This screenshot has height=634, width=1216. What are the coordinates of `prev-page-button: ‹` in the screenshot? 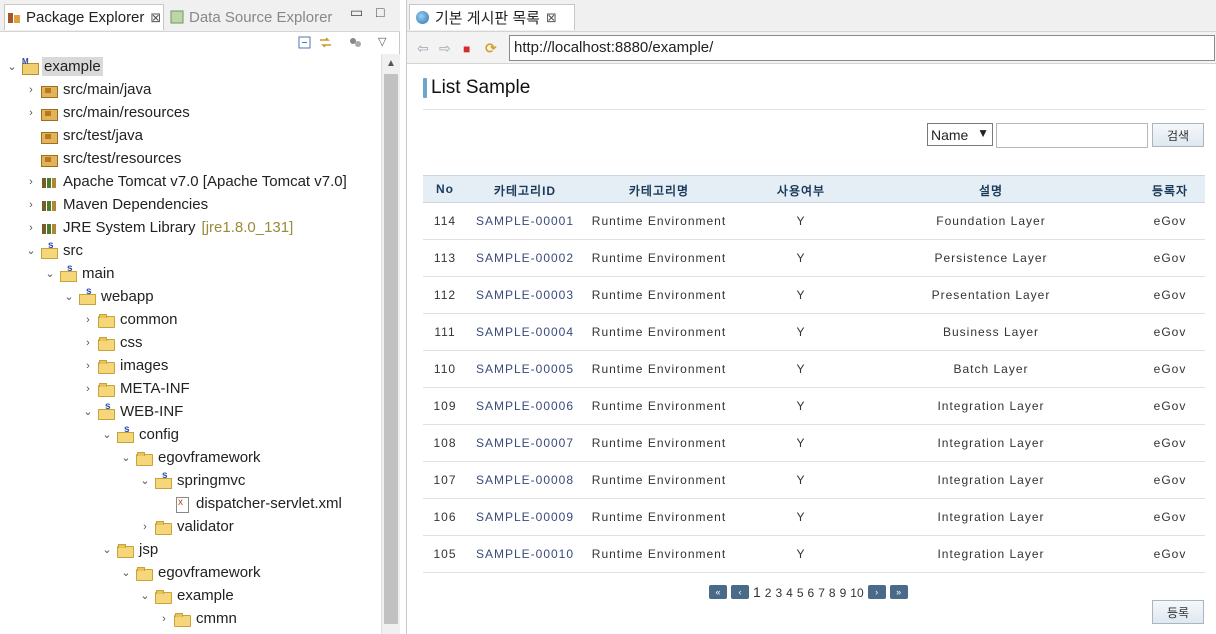 It's located at (740, 592).